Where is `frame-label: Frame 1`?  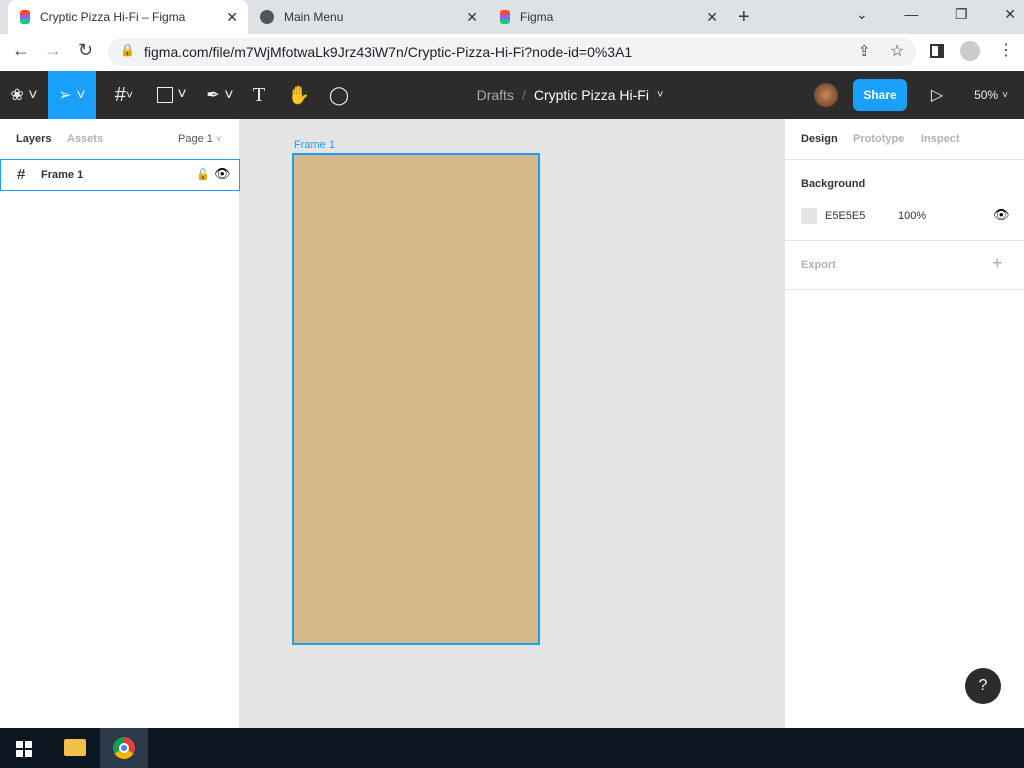
frame-label: Frame 1 is located at coordinates (314, 145).